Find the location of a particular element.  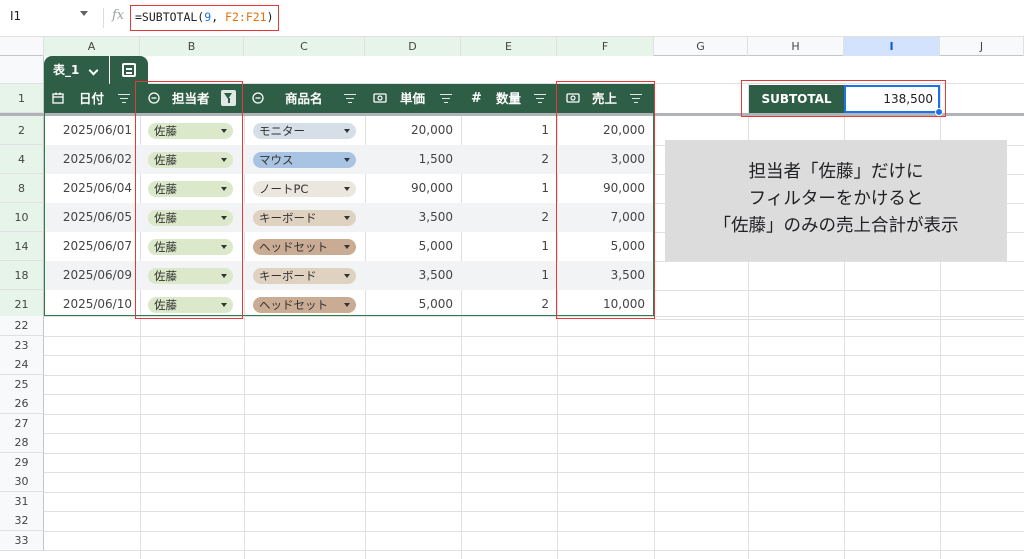

row-header: 22 is located at coordinates (22, 326).